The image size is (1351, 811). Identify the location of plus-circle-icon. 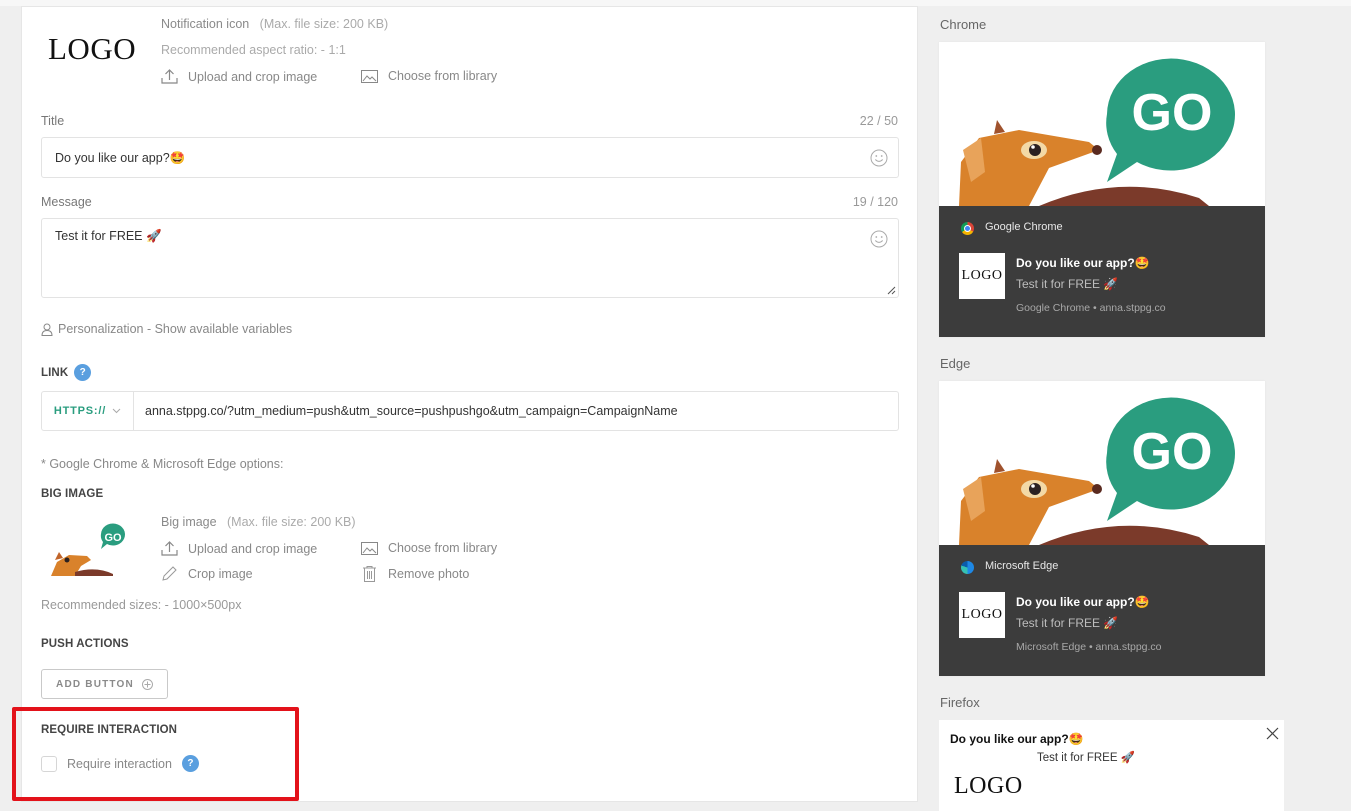
(147, 684).